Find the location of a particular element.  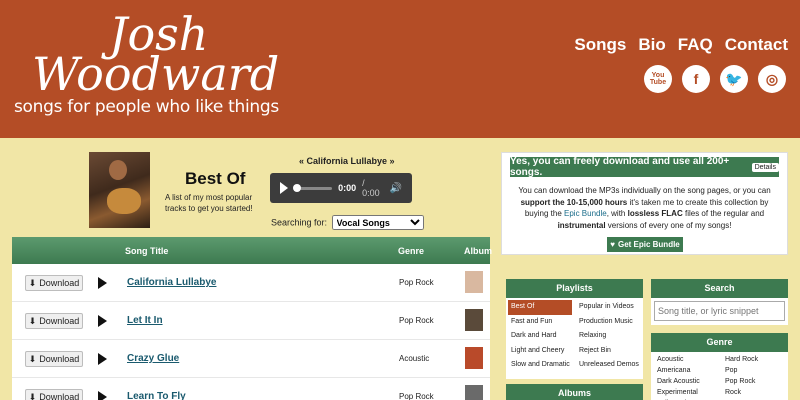

playlist-item: Light and Cheery is located at coordinates (540, 351).